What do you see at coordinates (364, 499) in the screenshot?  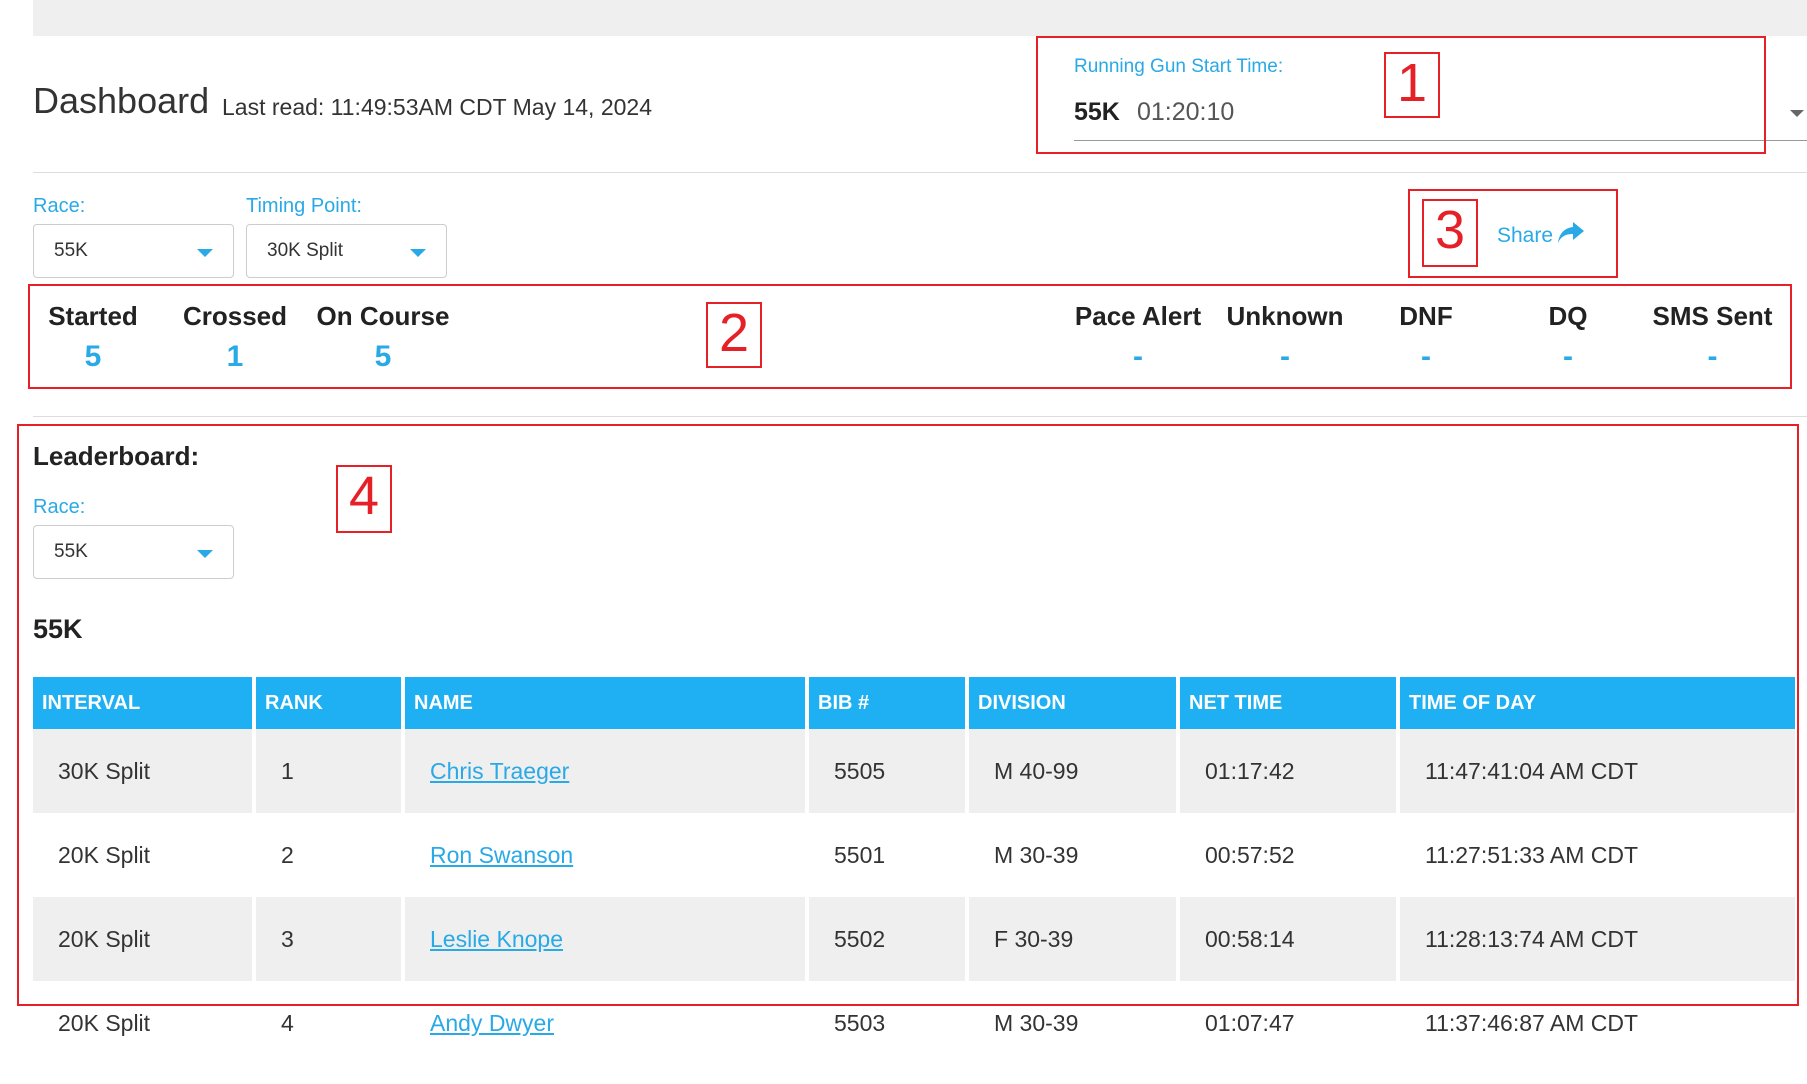 I see `annotation-number-4: 4` at bounding box center [364, 499].